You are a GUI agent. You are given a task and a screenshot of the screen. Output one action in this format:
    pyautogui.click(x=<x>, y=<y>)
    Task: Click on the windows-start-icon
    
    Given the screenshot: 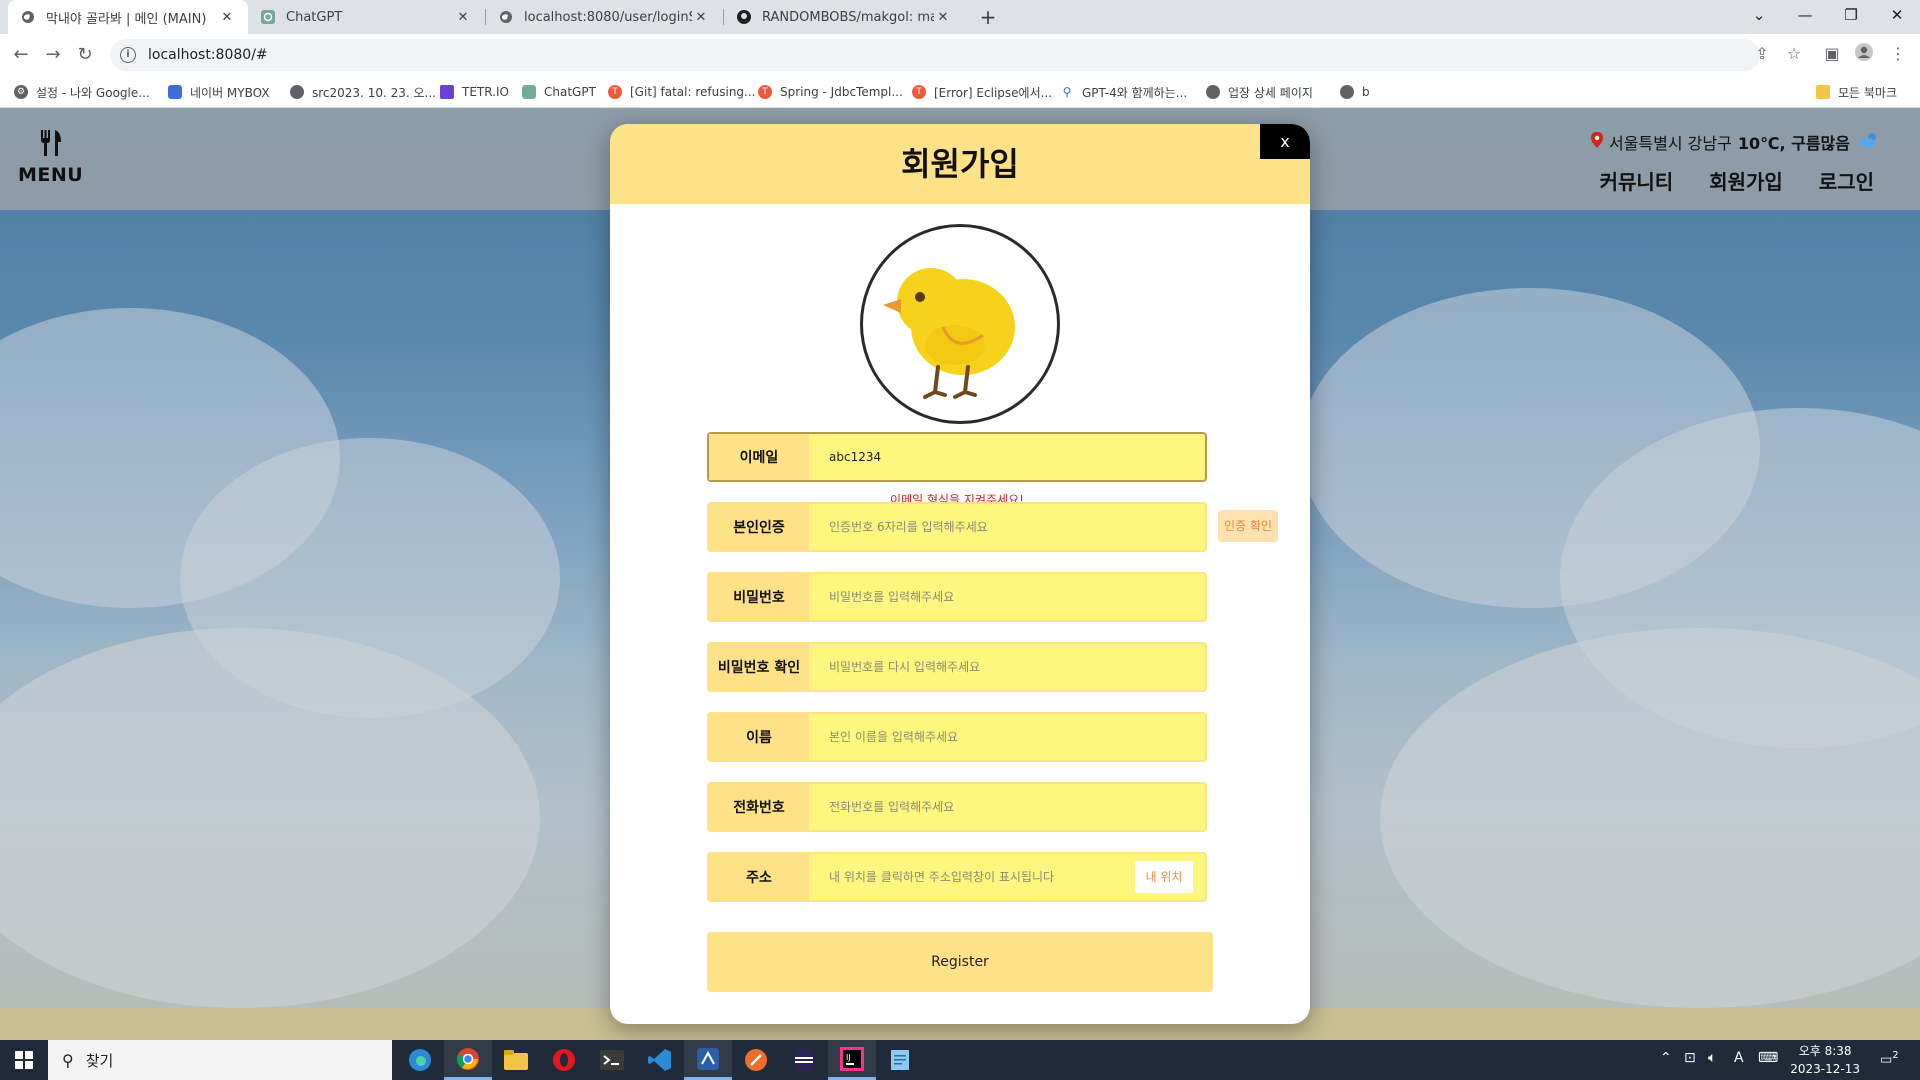 What is the action you would take?
    pyautogui.click(x=24, y=1060)
    